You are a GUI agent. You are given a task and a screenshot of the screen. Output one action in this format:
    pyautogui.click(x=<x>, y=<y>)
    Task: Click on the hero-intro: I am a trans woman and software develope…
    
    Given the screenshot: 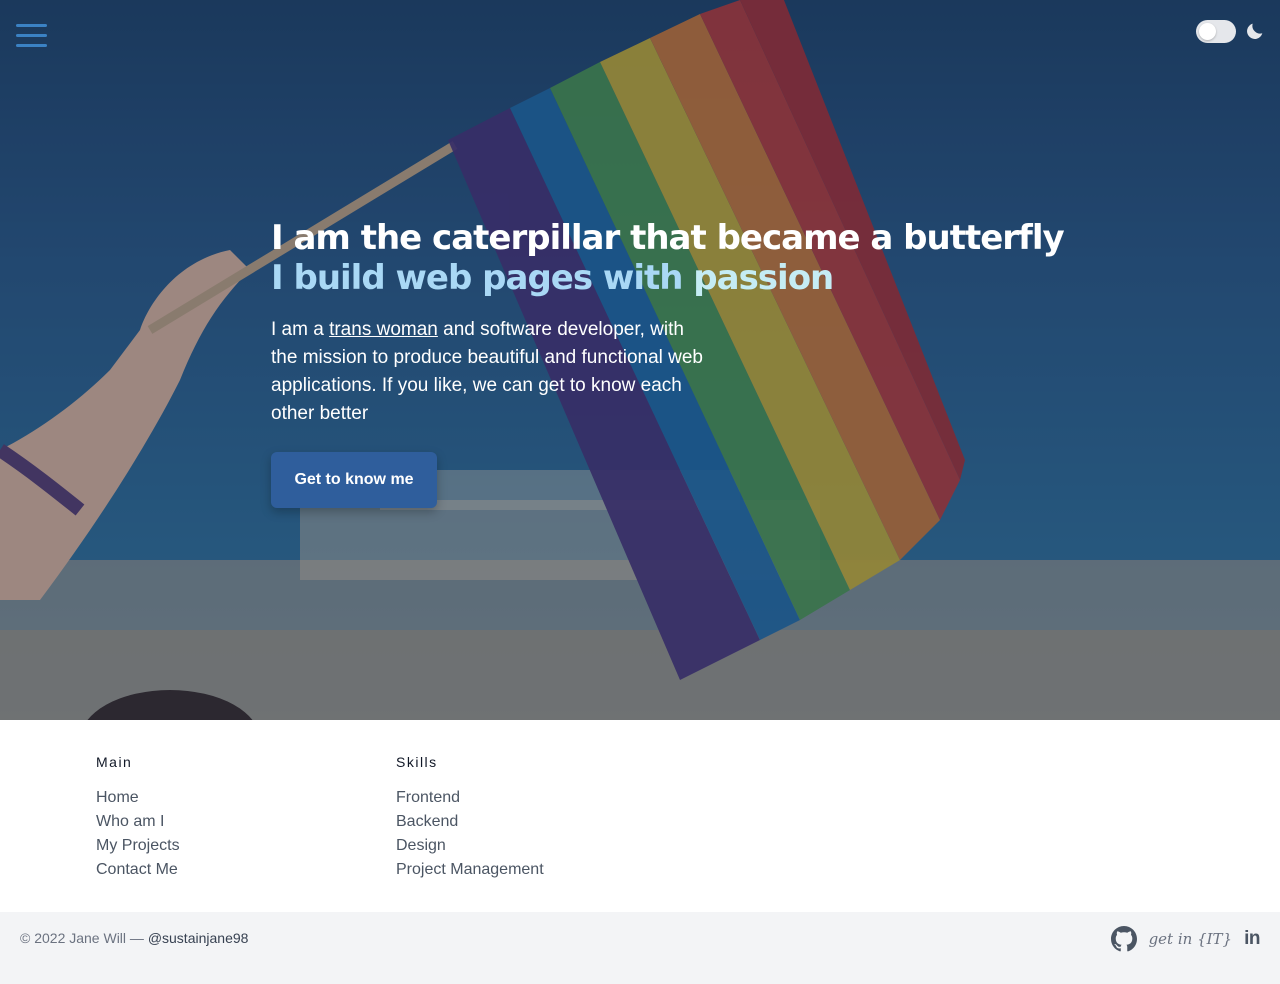 What is the action you would take?
    pyautogui.click(x=491, y=372)
    